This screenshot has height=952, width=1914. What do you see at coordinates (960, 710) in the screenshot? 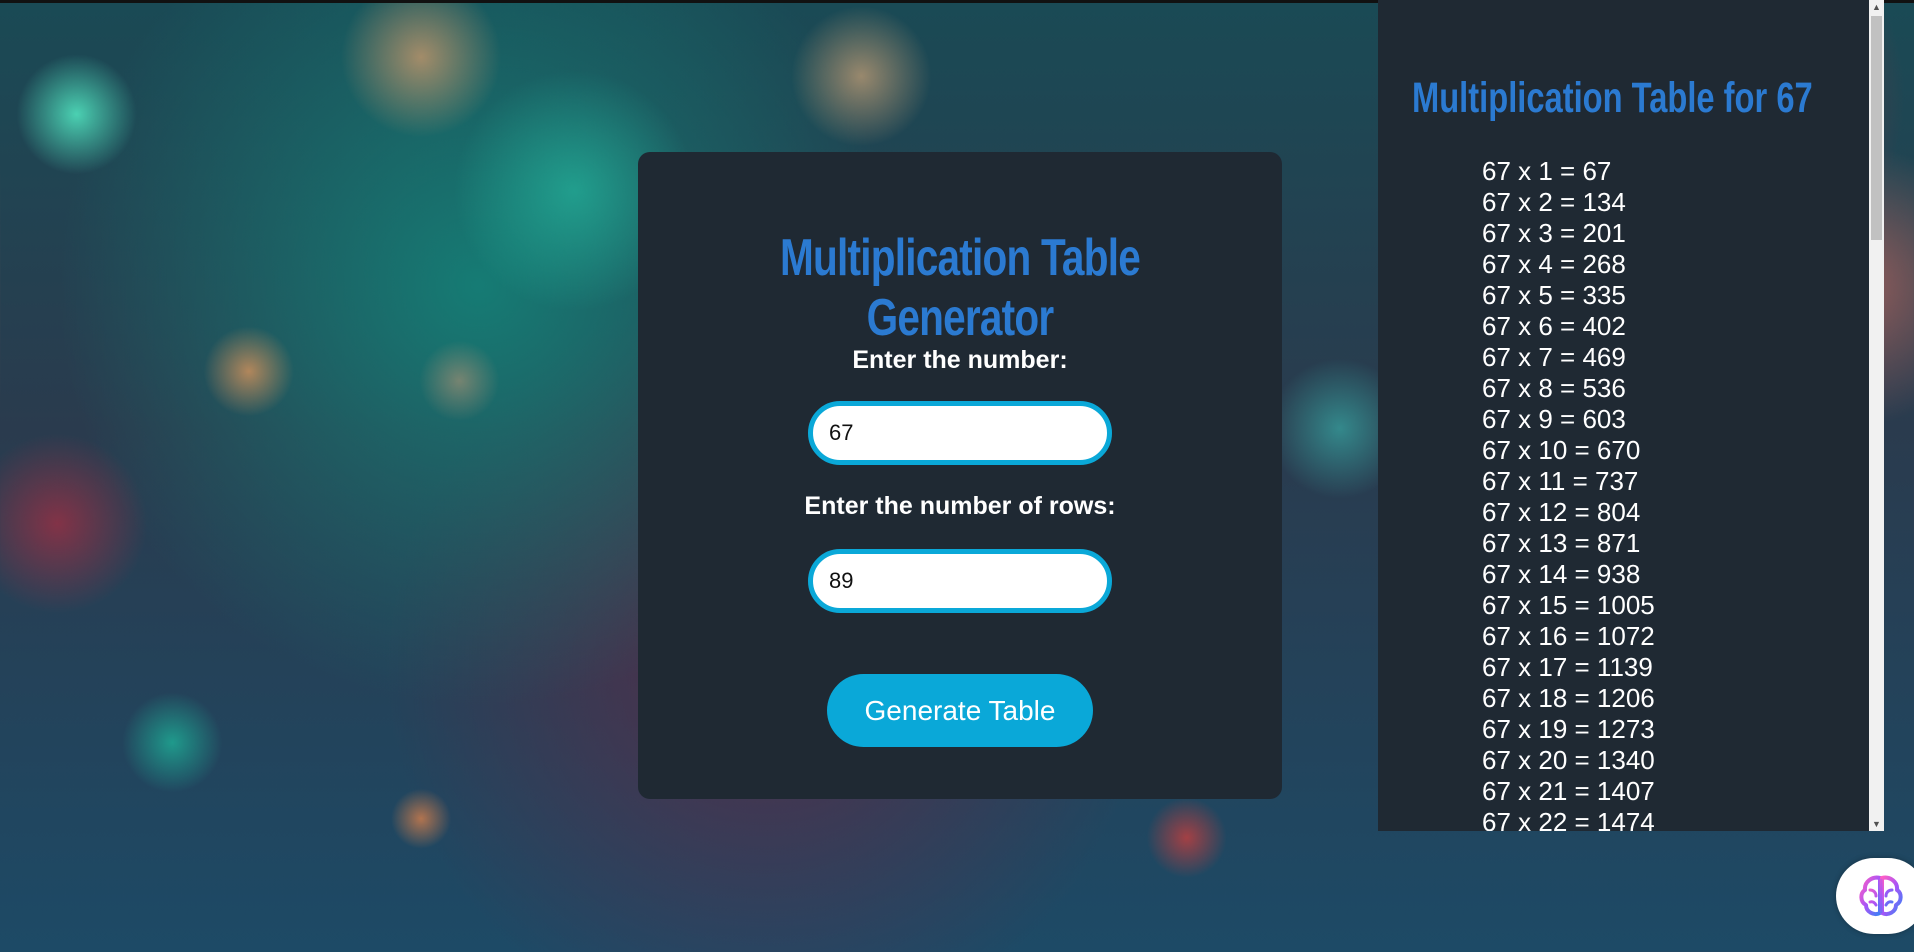
I see `generate-table-button: Generate Table` at bounding box center [960, 710].